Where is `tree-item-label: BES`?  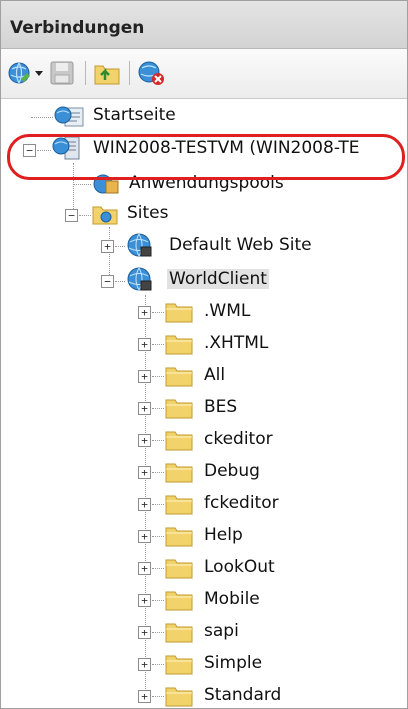 tree-item-label: BES is located at coordinates (221, 407).